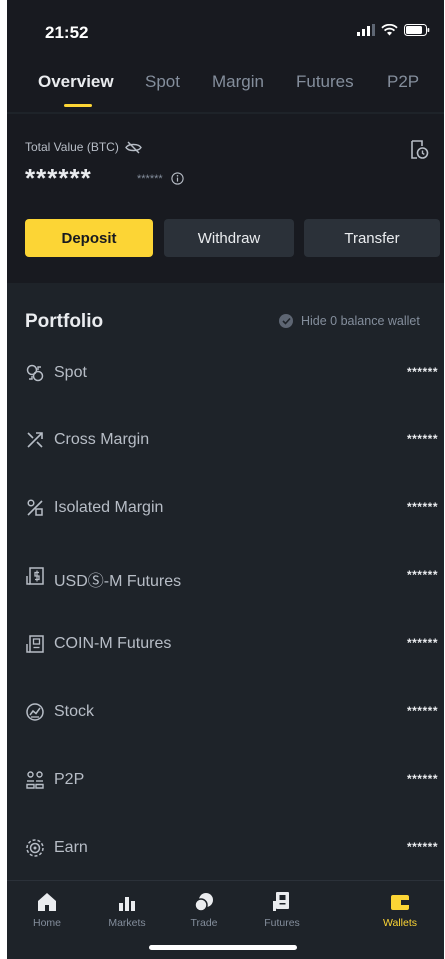 The width and height of the screenshot is (445, 959). What do you see at coordinates (282, 923) in the screenshot?
I see `nav-label: Futures` at bounding box center [282, 923].